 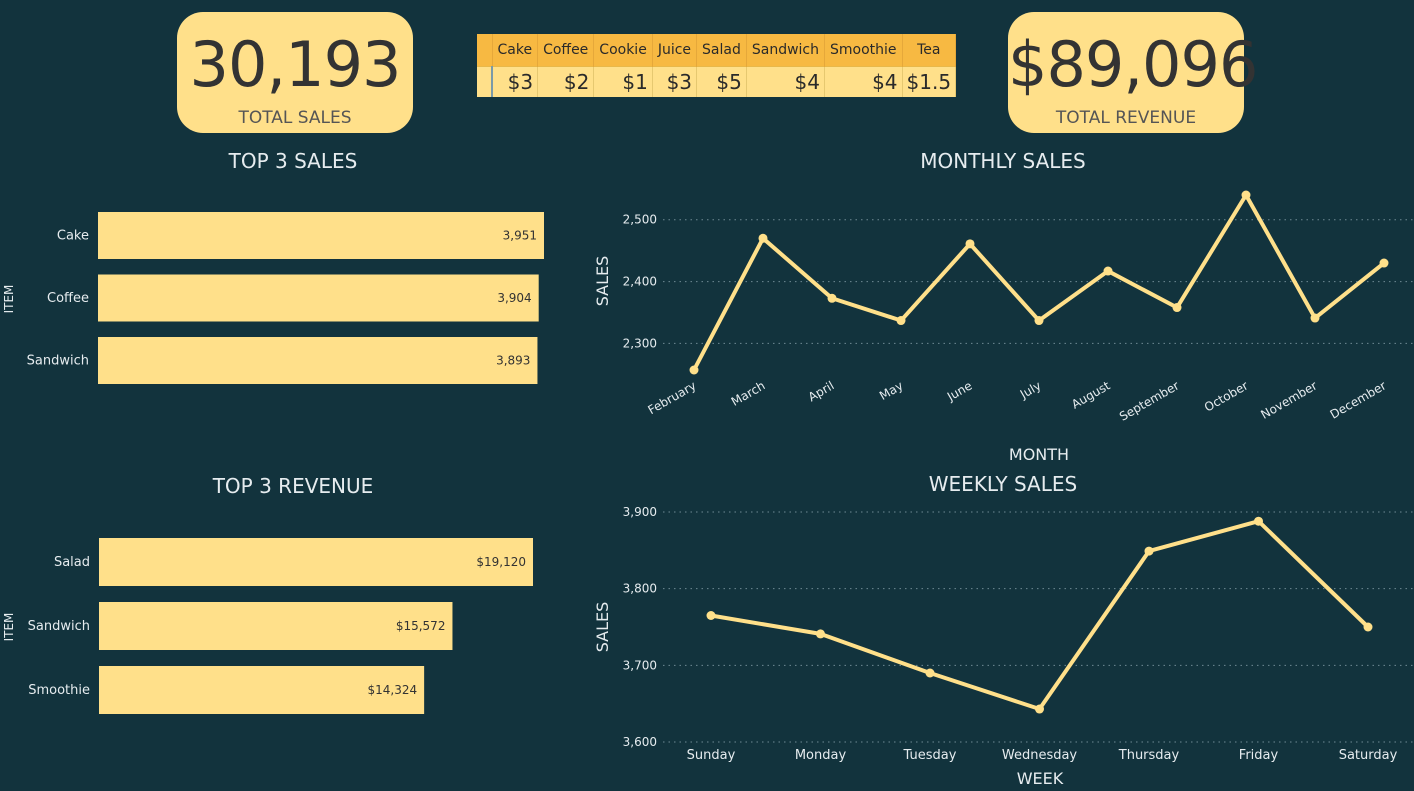 I want to click on x-axis-title: MONTH, so click(x=1039, y=454).